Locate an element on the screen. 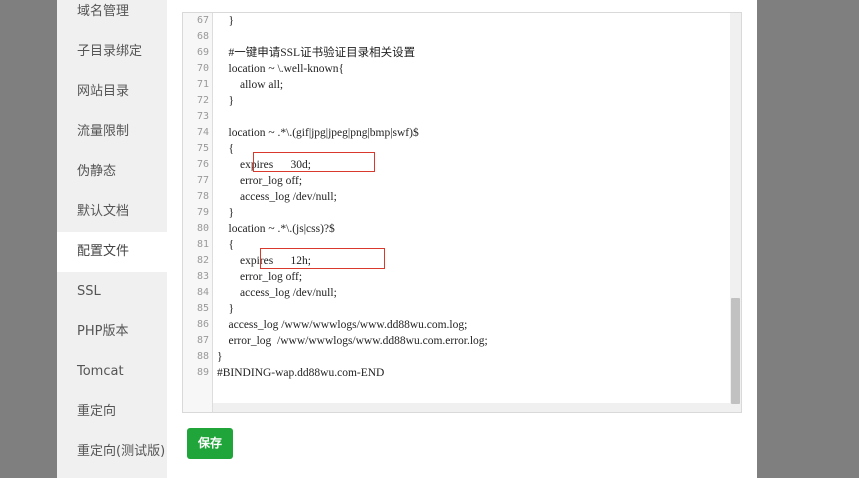 This screenshot has width=859, height=478. line-number: 75 is located at coordinates (202, 148).